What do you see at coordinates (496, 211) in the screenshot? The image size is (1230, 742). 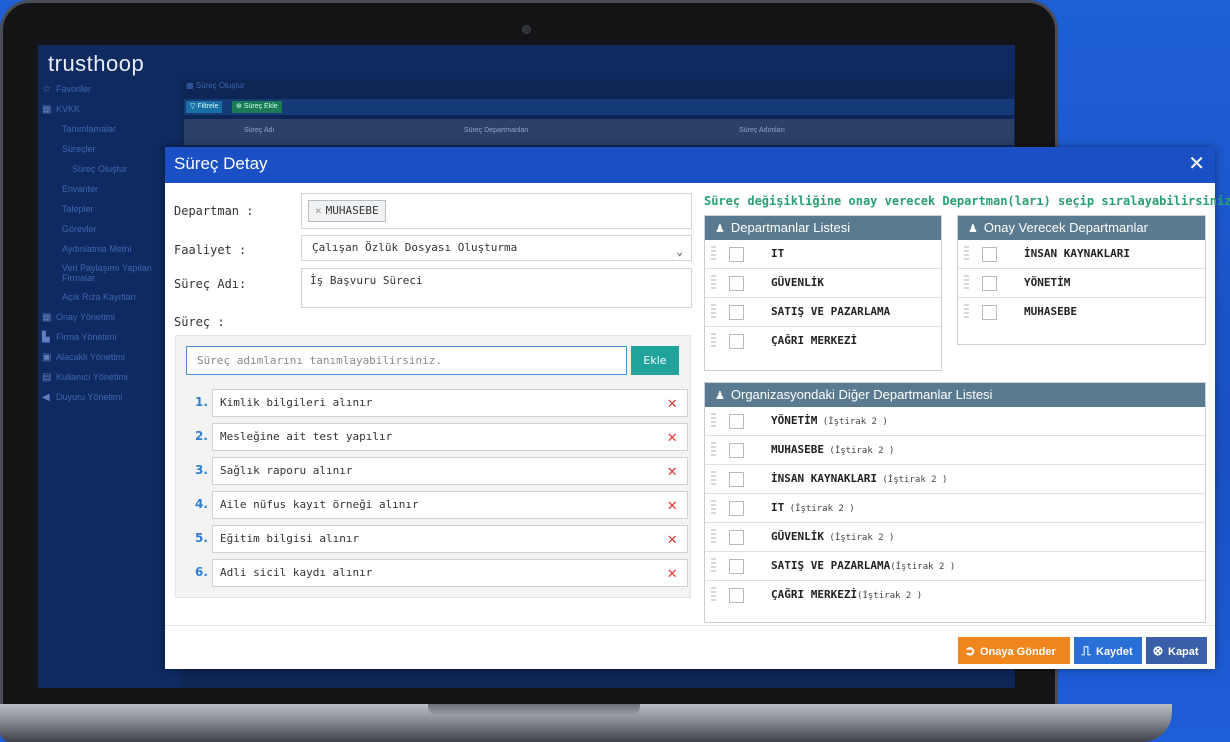 I see `department-field: × MUHASEBE` at bounding box center [496, 211].